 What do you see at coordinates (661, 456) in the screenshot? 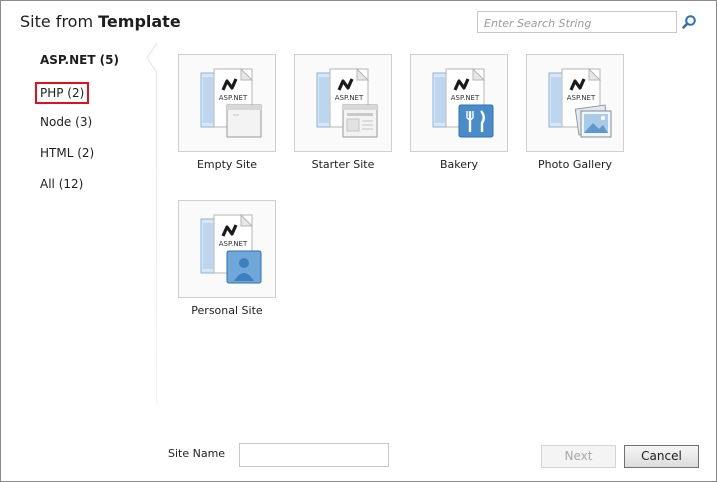
I see `cancel-button: Cancel` at bounding box center [661, 456].